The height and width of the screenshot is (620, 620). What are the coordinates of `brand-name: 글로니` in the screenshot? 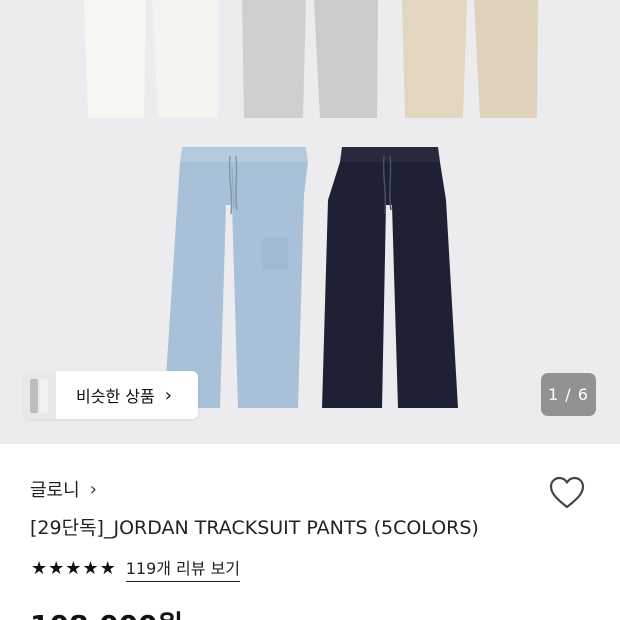 It's located at (55, 490).